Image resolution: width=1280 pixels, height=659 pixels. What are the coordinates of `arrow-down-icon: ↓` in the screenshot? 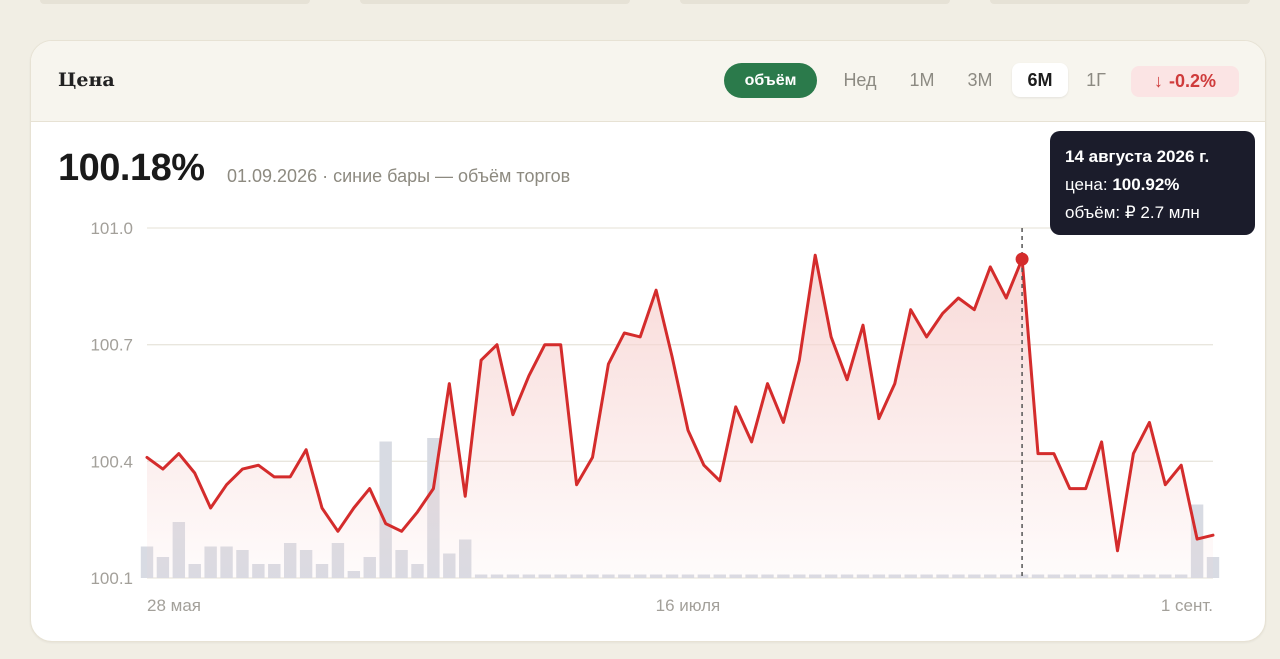 It's located at (1158, 81).